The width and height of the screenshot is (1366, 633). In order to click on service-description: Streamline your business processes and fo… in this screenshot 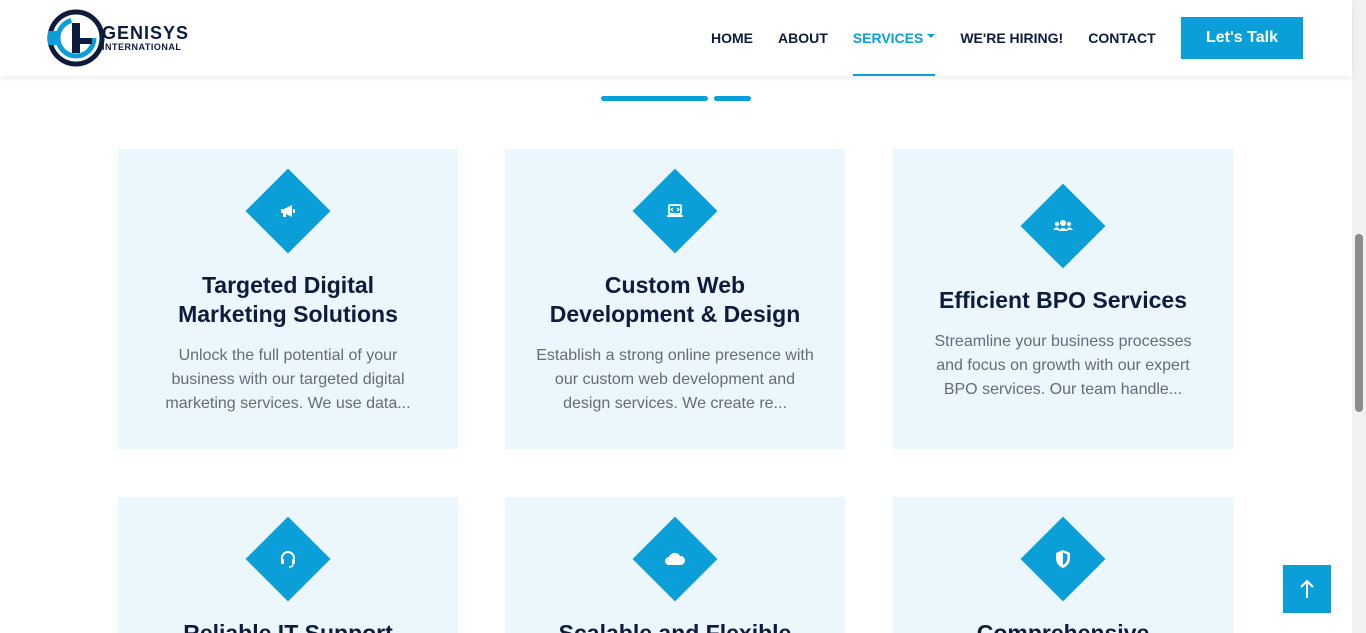, I will do `click(1063, 366)`.